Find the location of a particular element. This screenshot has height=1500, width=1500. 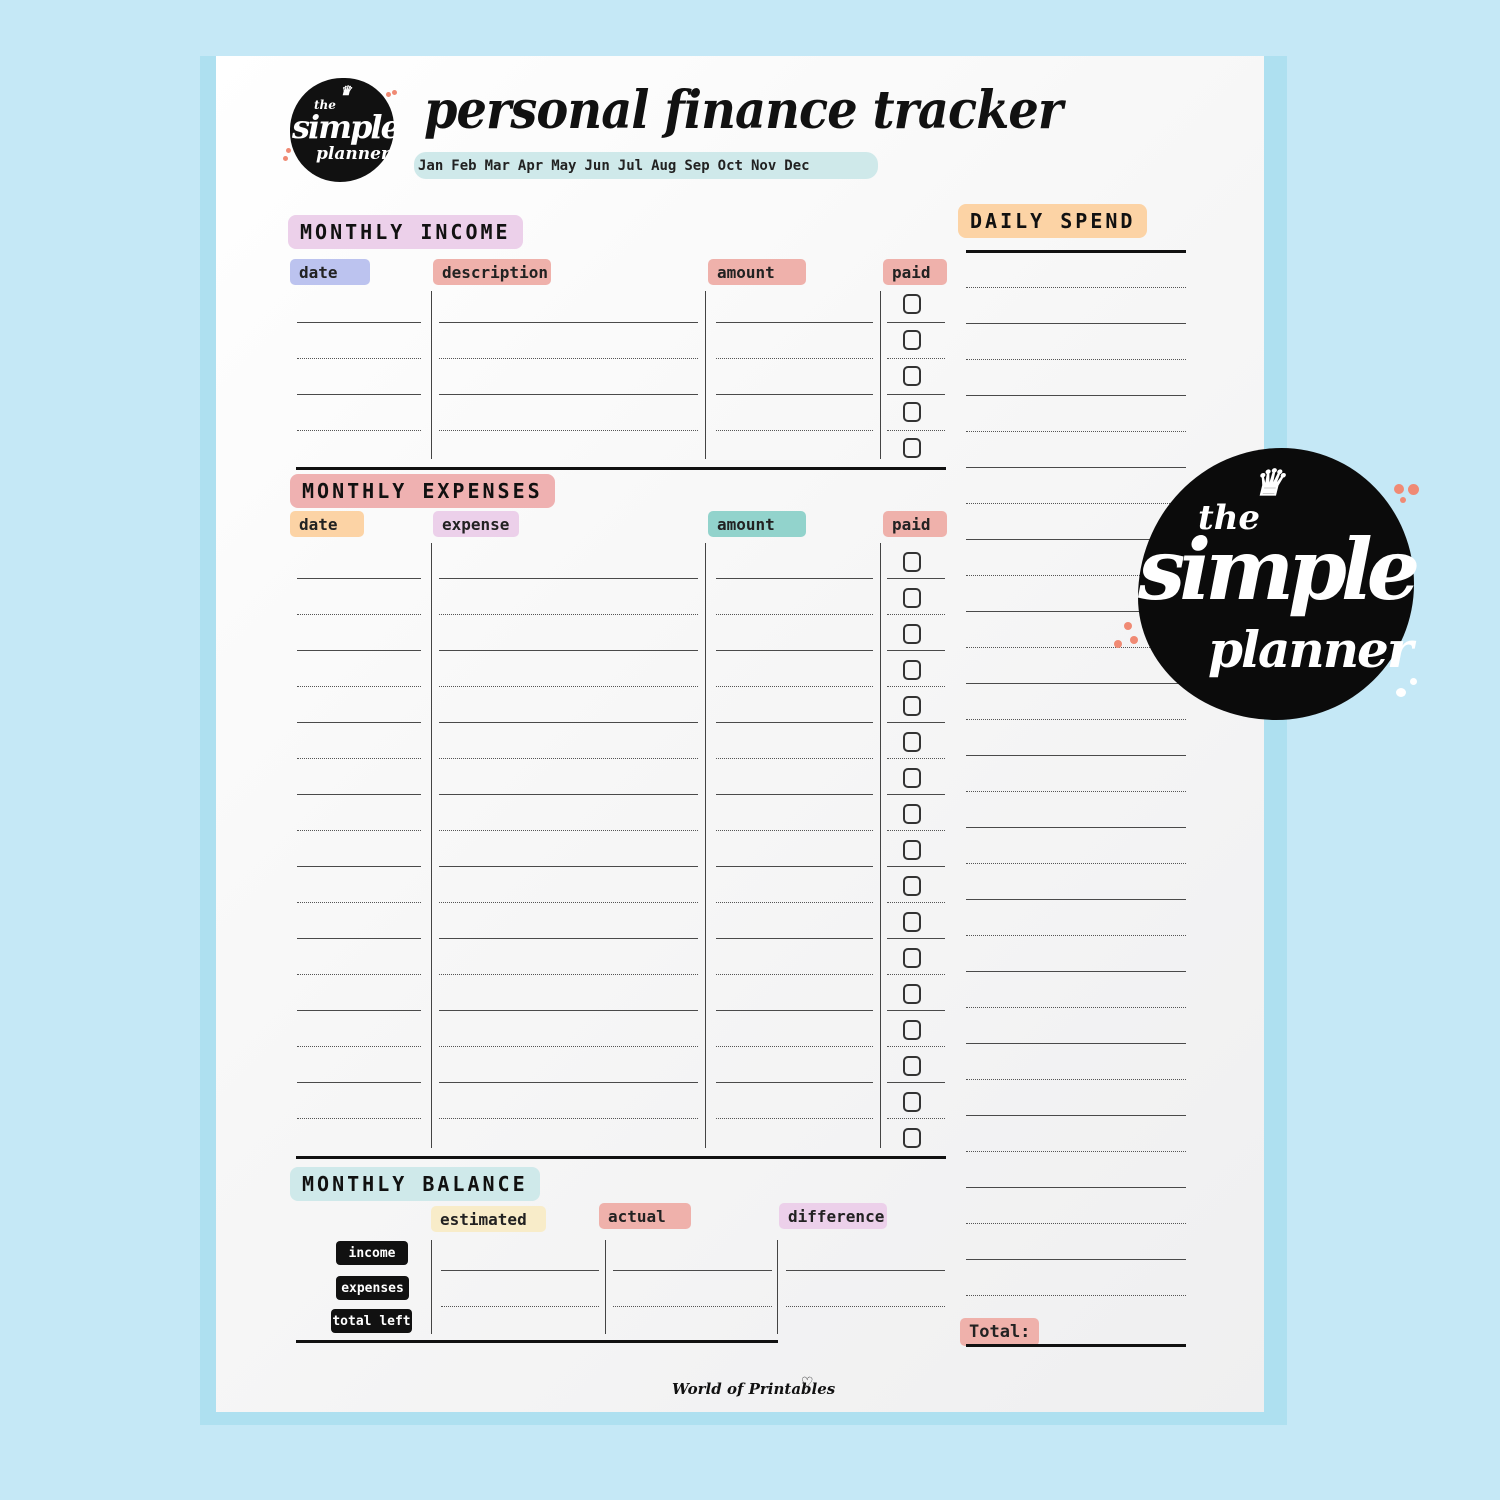

month-mar: Mar is located at coordinates (497, 166).